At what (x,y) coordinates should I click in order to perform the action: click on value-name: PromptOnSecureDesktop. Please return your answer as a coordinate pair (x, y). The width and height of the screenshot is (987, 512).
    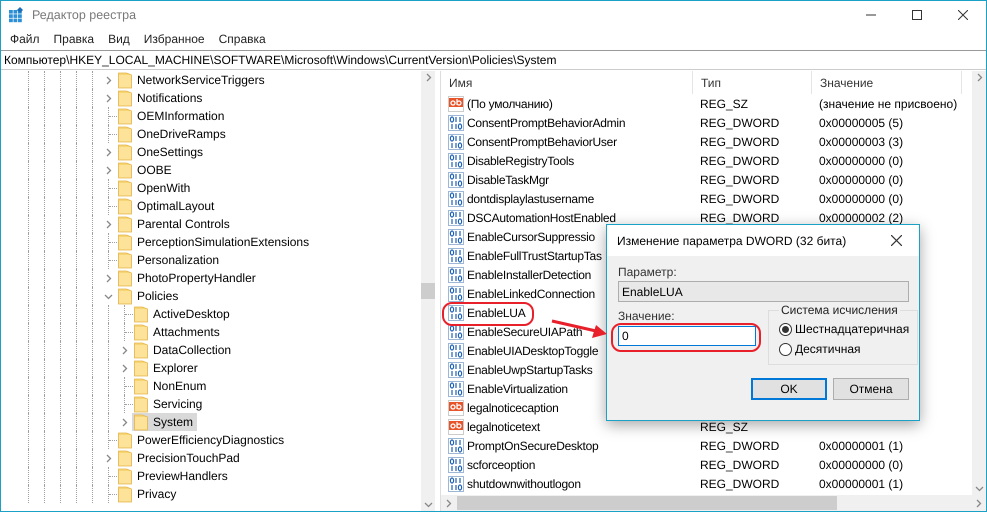
    Looking at the image, I should click on (532, 445).